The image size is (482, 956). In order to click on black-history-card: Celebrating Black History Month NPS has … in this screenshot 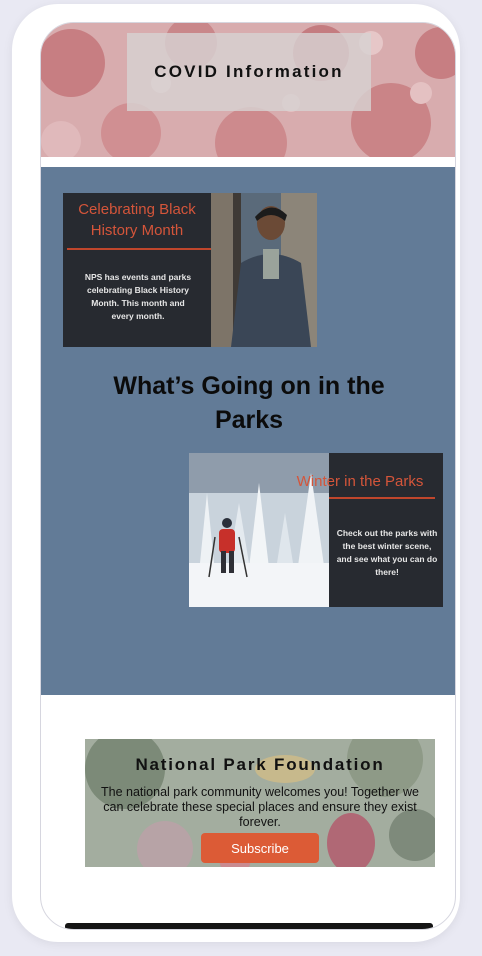, I will do `click(190, 270)`.